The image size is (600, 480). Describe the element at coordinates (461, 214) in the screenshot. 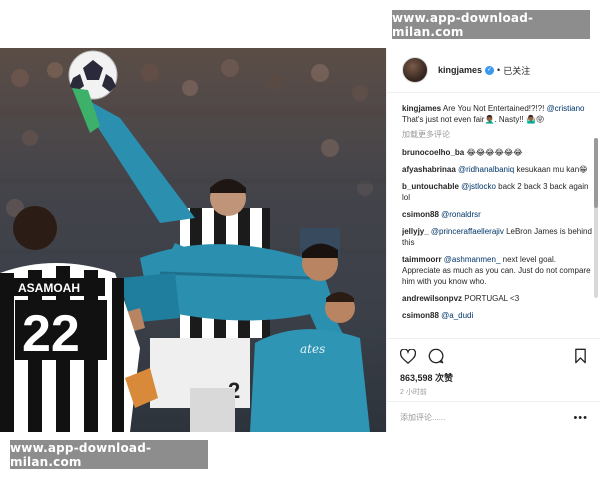

I see `comment-mention: @ronaldrsr` at that location.